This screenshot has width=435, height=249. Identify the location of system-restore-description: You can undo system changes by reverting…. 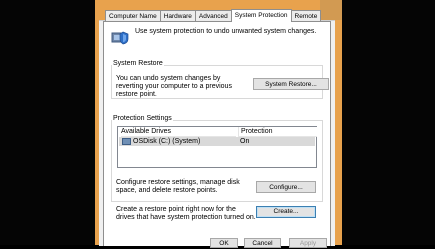
(174, 86).